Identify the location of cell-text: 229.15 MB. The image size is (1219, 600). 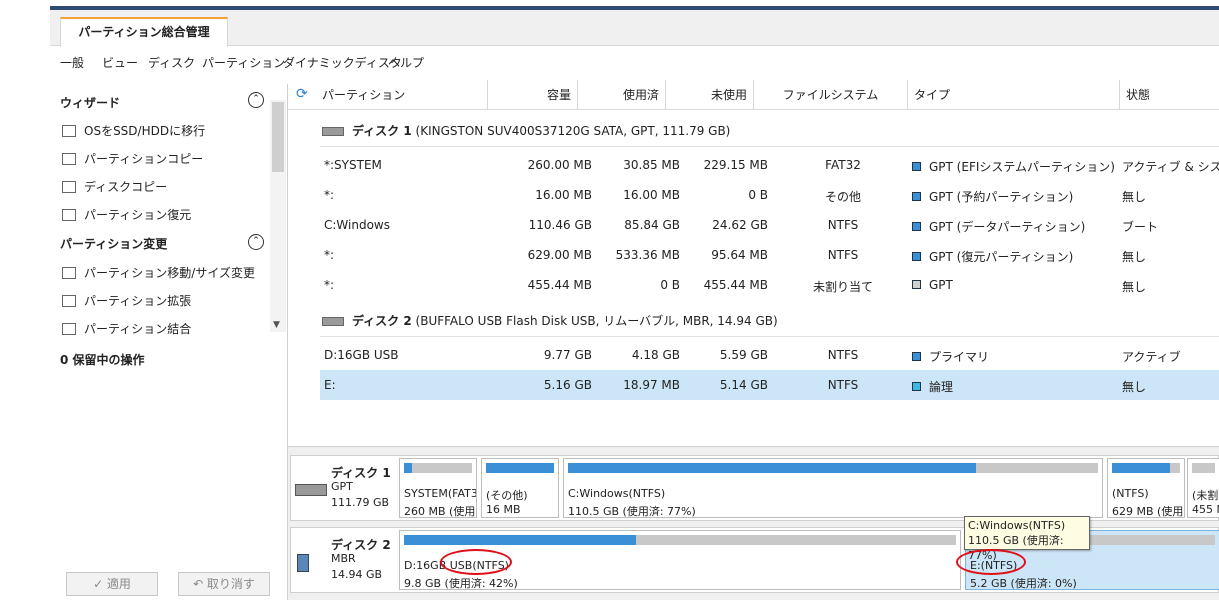
(735, 165).